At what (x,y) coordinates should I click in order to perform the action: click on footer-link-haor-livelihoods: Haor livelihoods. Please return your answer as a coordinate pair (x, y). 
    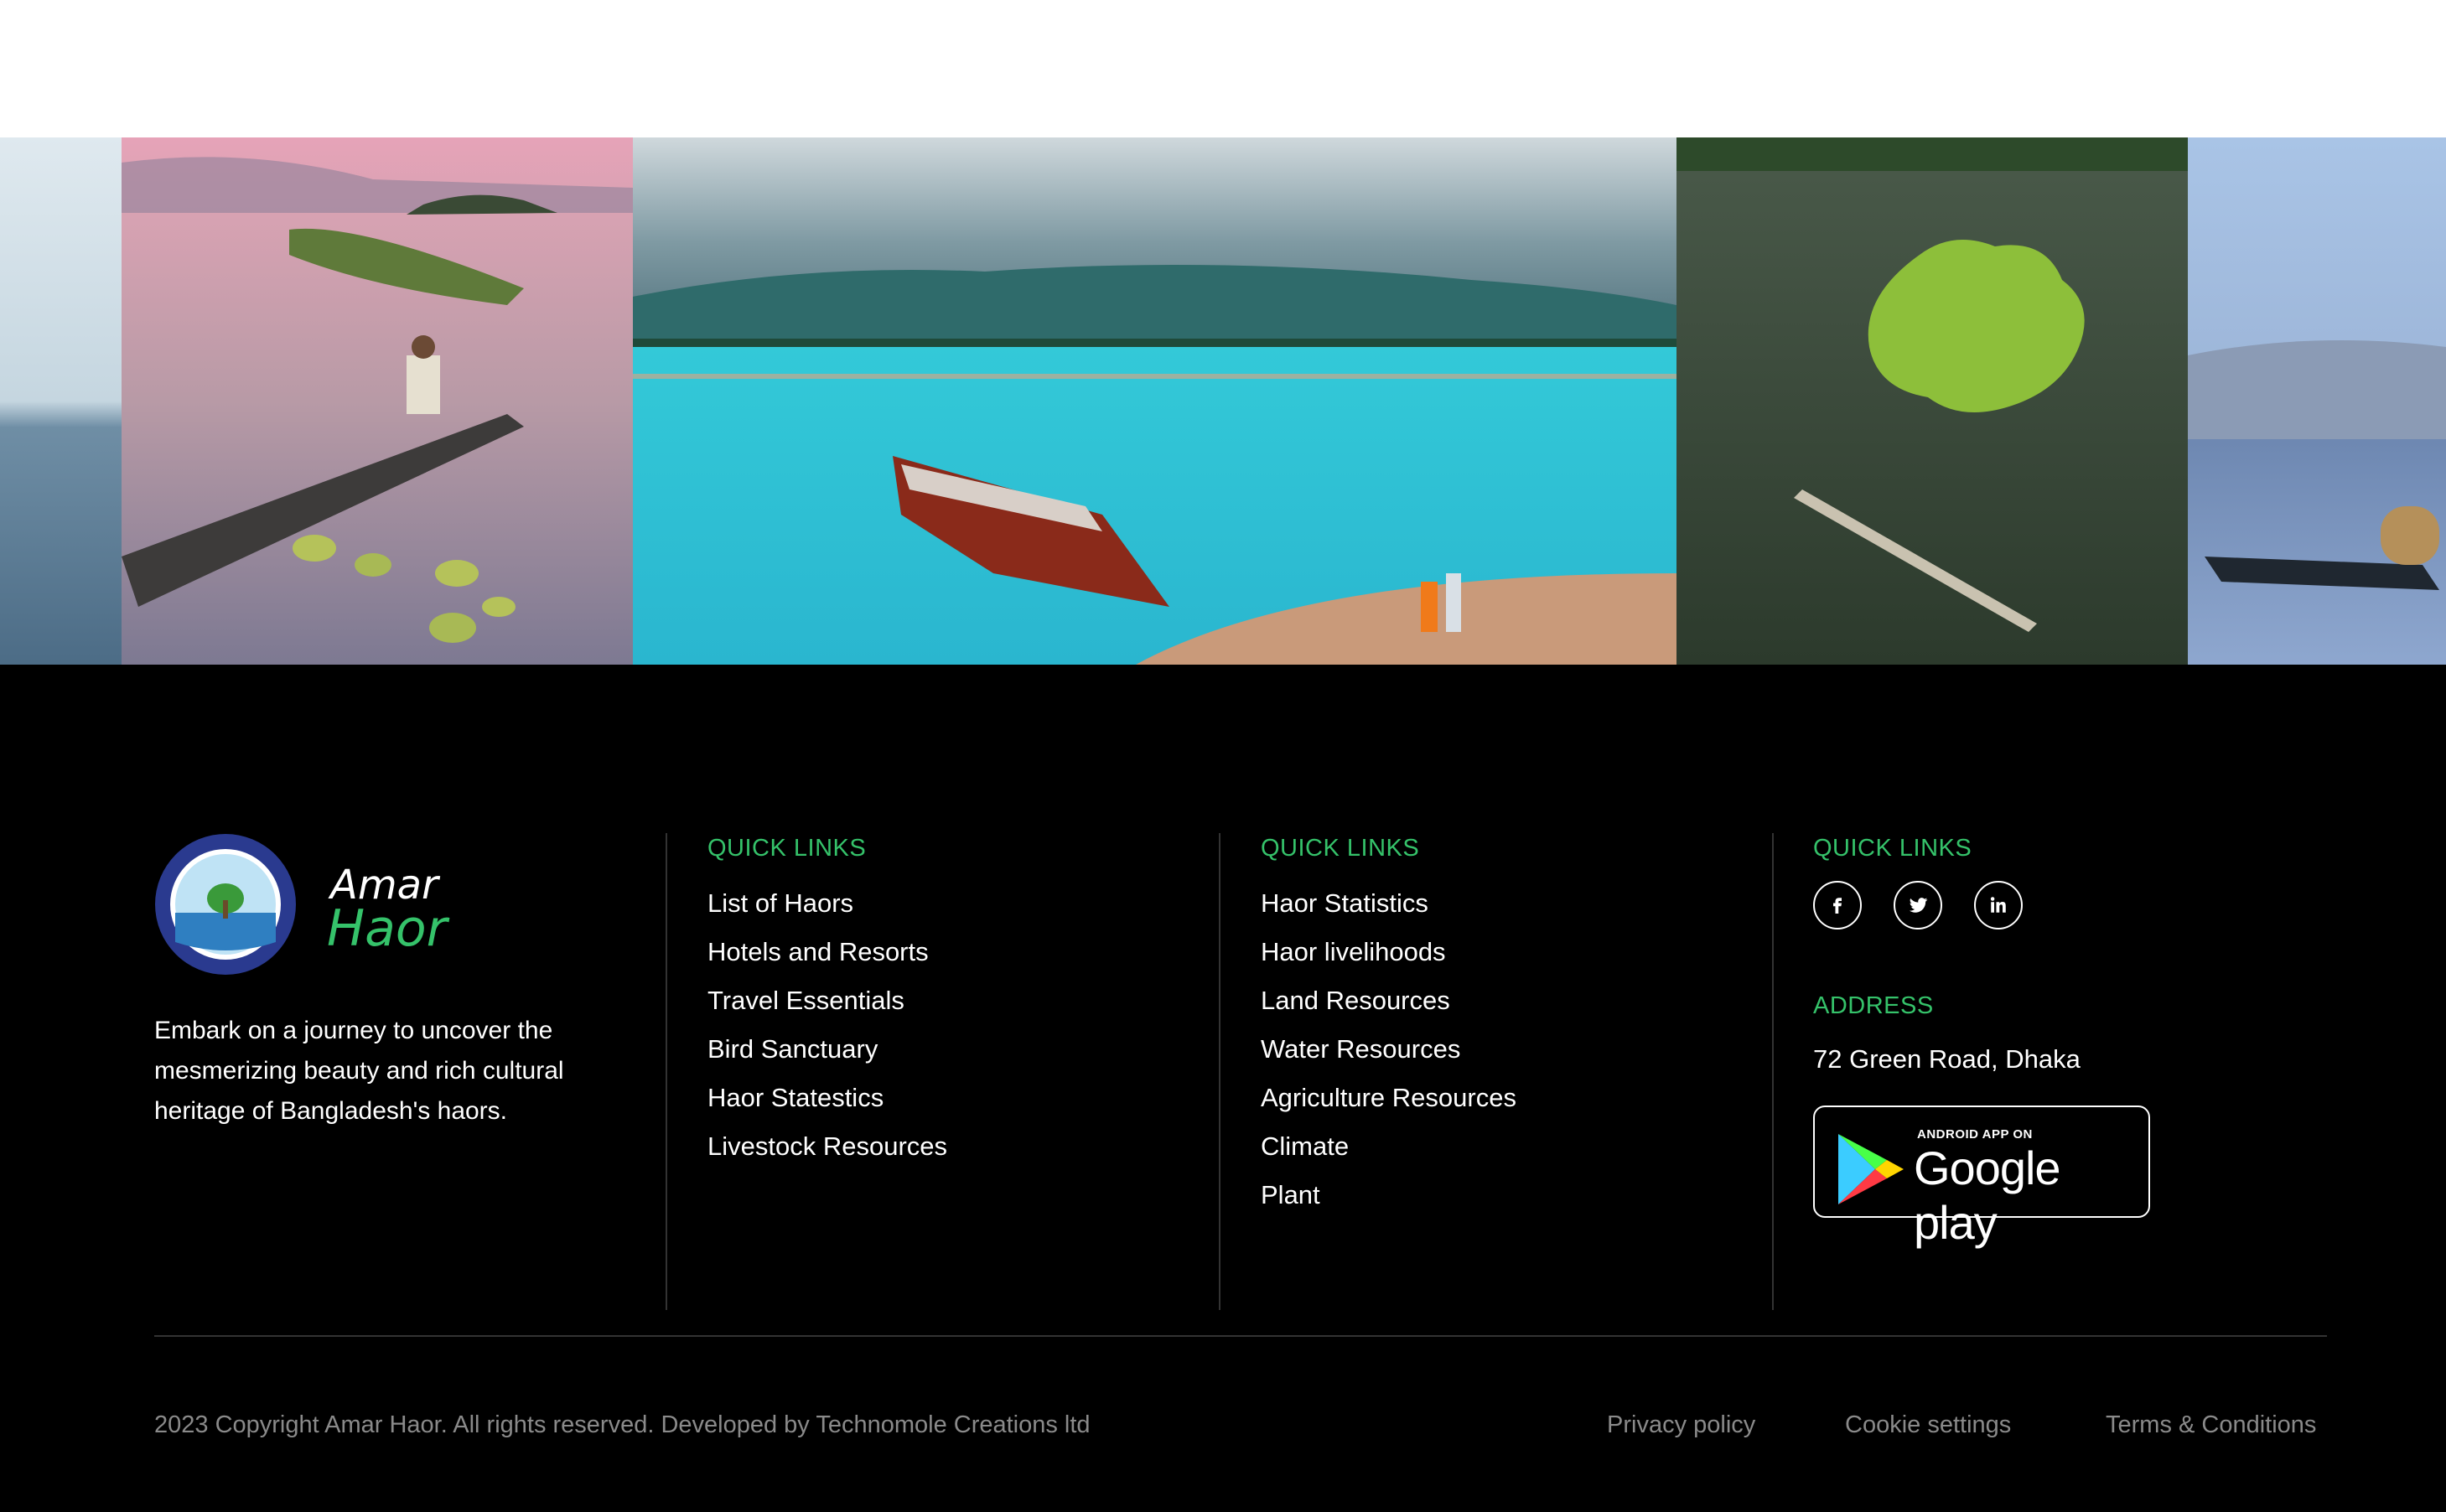
    Looking at the image, I should click on (1388, 959).